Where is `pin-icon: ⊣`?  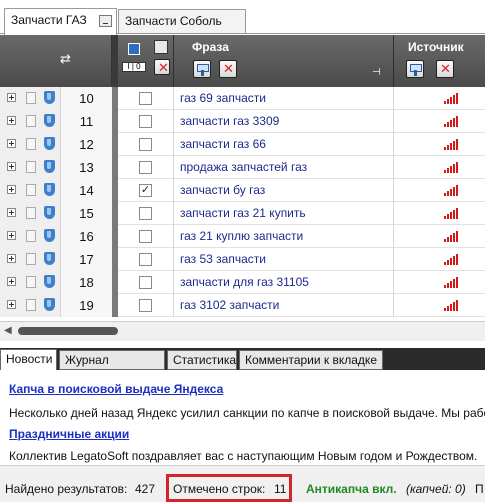
pin-icon: ⊣ is located at coordinates (376, 72).